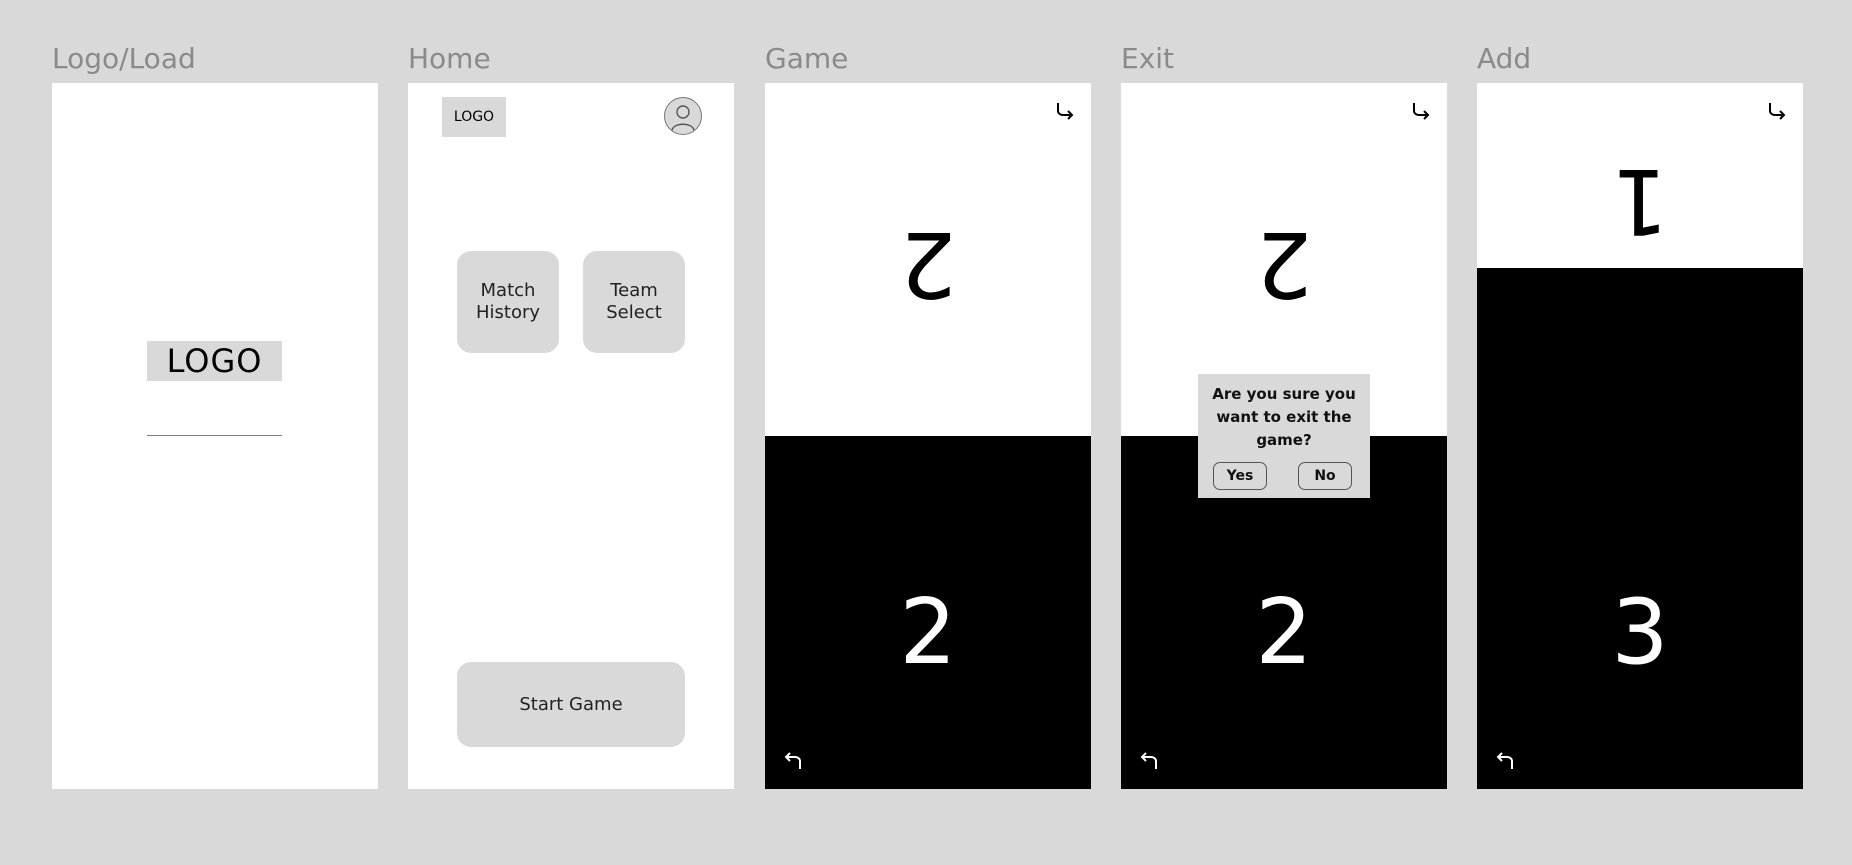 The height and width of the screenshot is (865, 1852). I want to click on frame-title-game: Game, so click(807, 58).